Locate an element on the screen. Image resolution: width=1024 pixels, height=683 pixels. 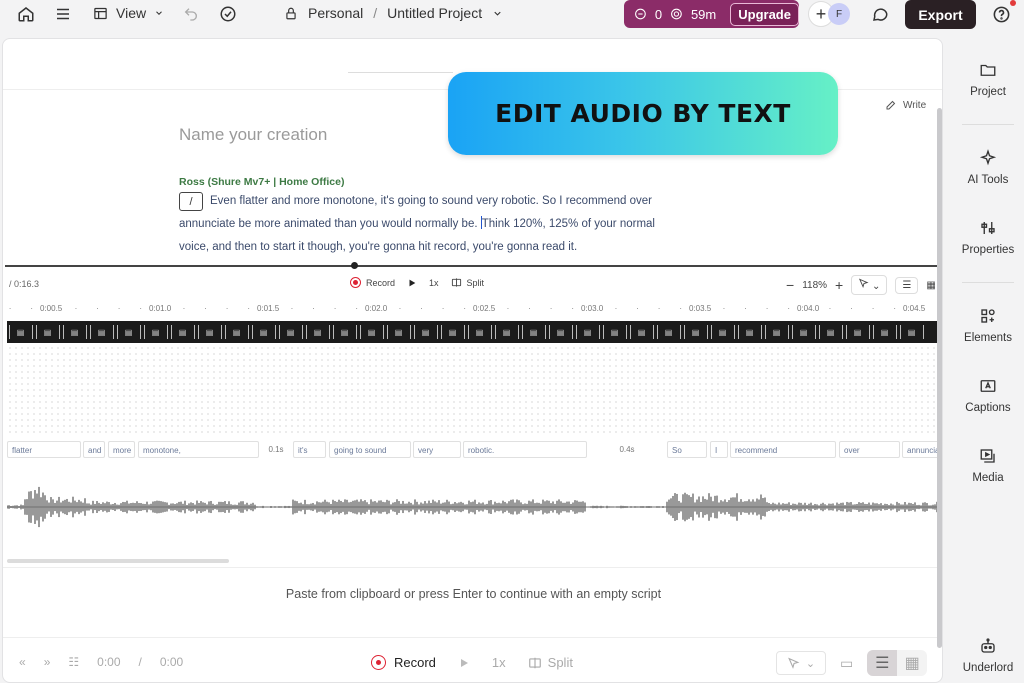
word-chip: very is located at coordinates (437, 449).